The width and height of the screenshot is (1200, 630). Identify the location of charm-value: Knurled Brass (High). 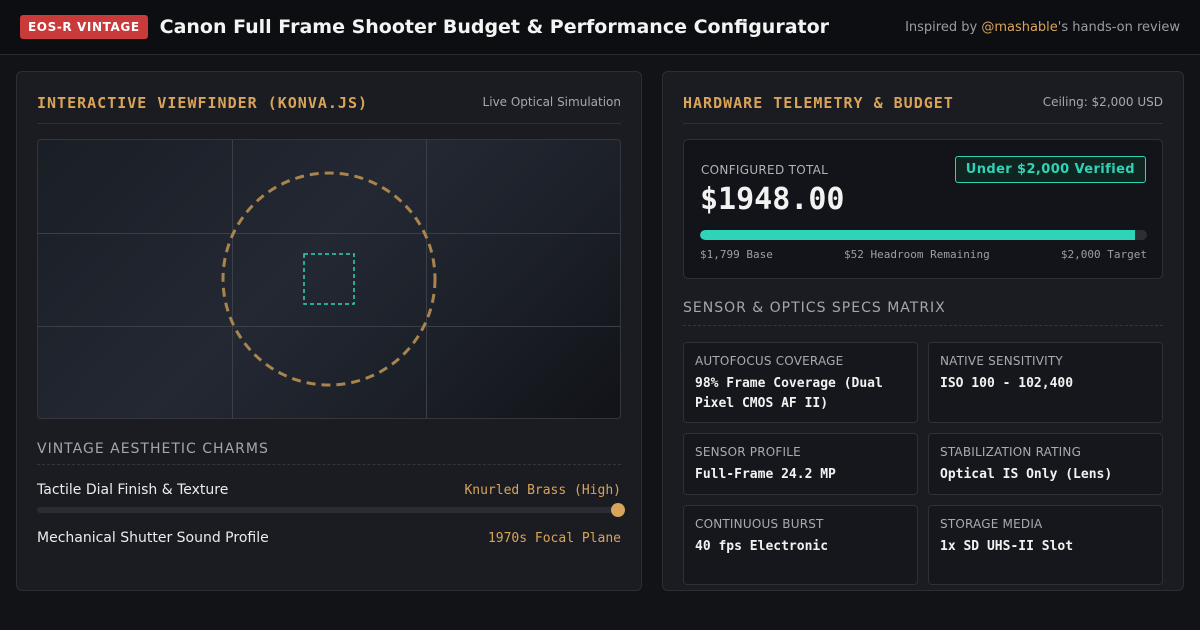
(542, 490).